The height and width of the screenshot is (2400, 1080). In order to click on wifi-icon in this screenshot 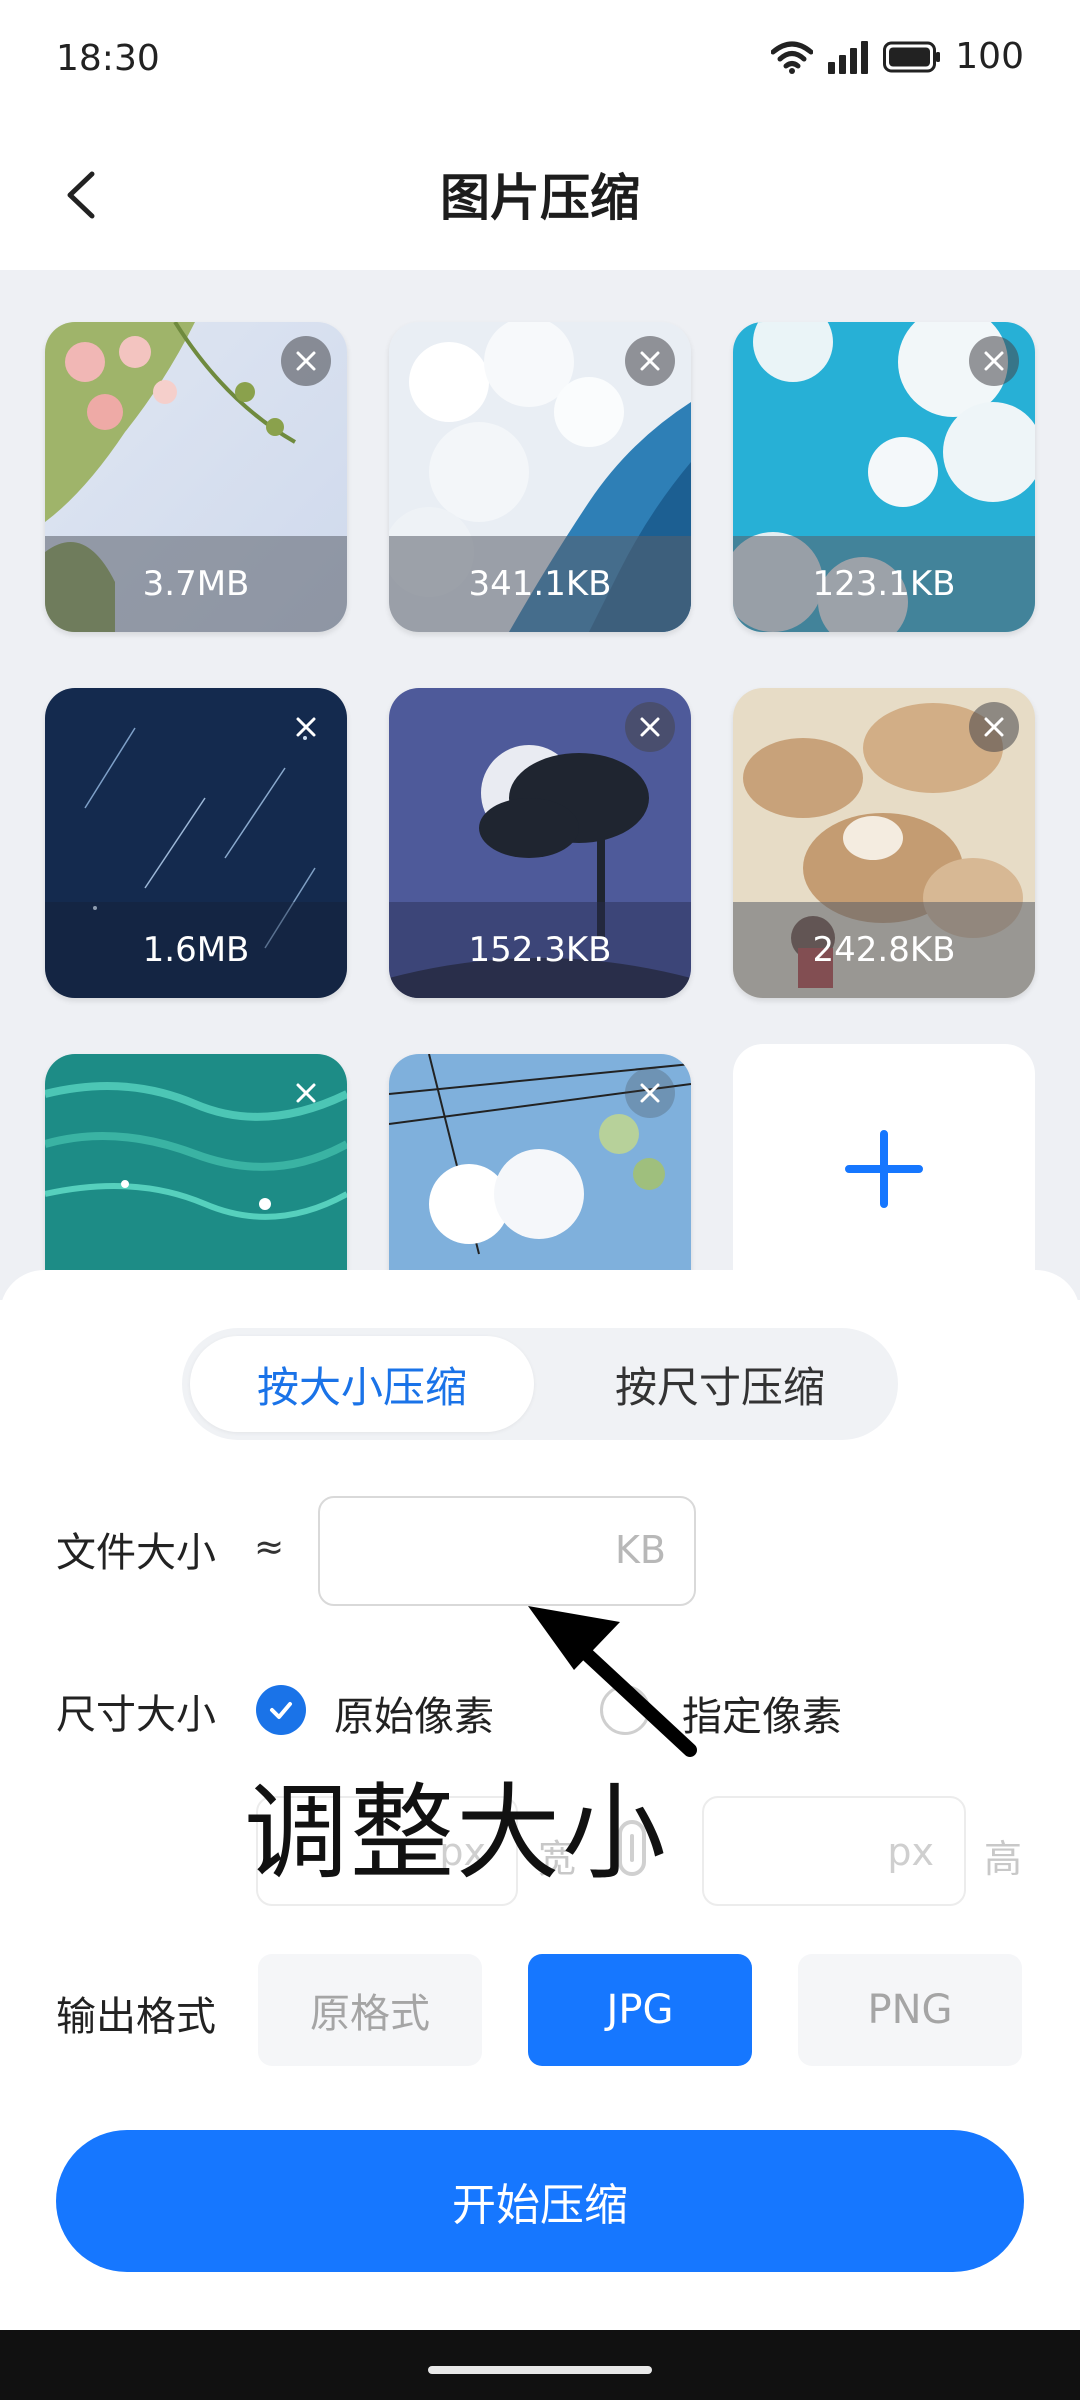, I will do `click(792, 57)`.